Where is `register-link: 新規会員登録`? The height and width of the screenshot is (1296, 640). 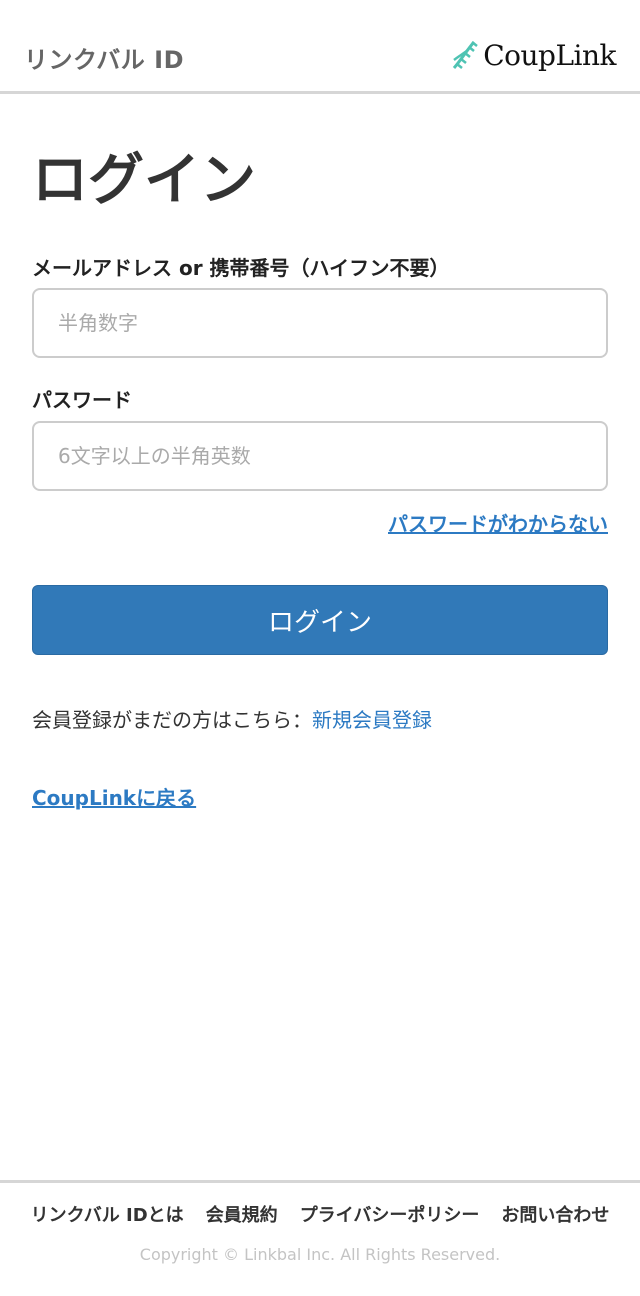 register-link: 新規会員登録 is located at coordinates (372, 720).